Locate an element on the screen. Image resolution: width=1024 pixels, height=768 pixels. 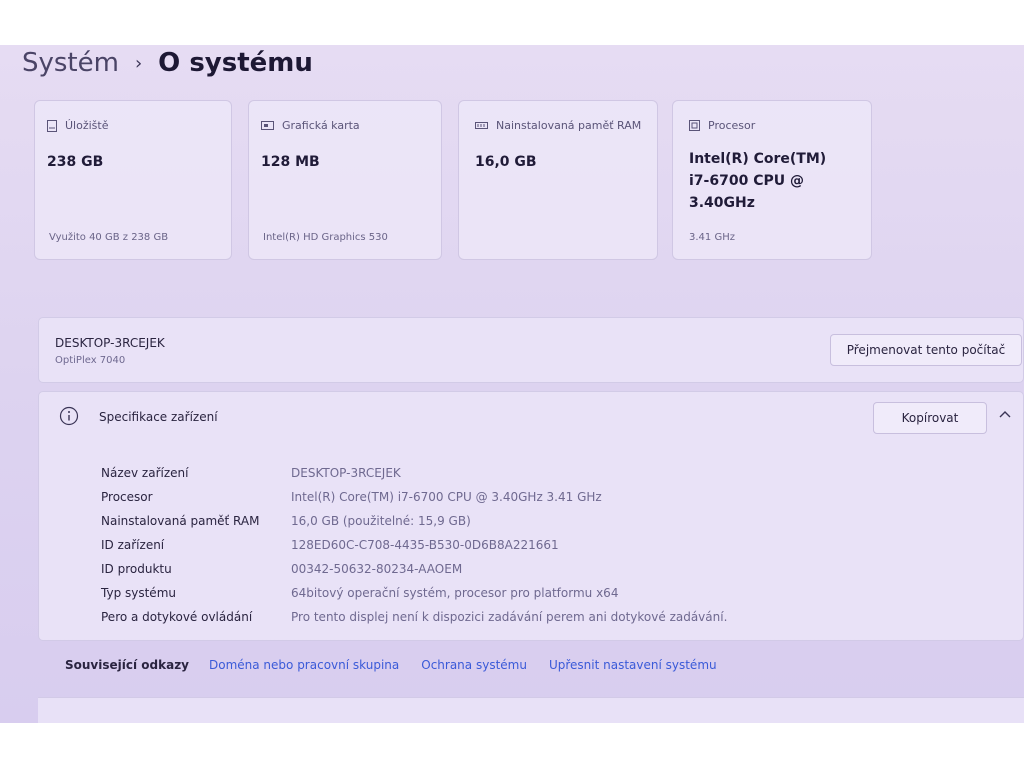
processor-card-label: Procesor is located at coordinates (732, 125).